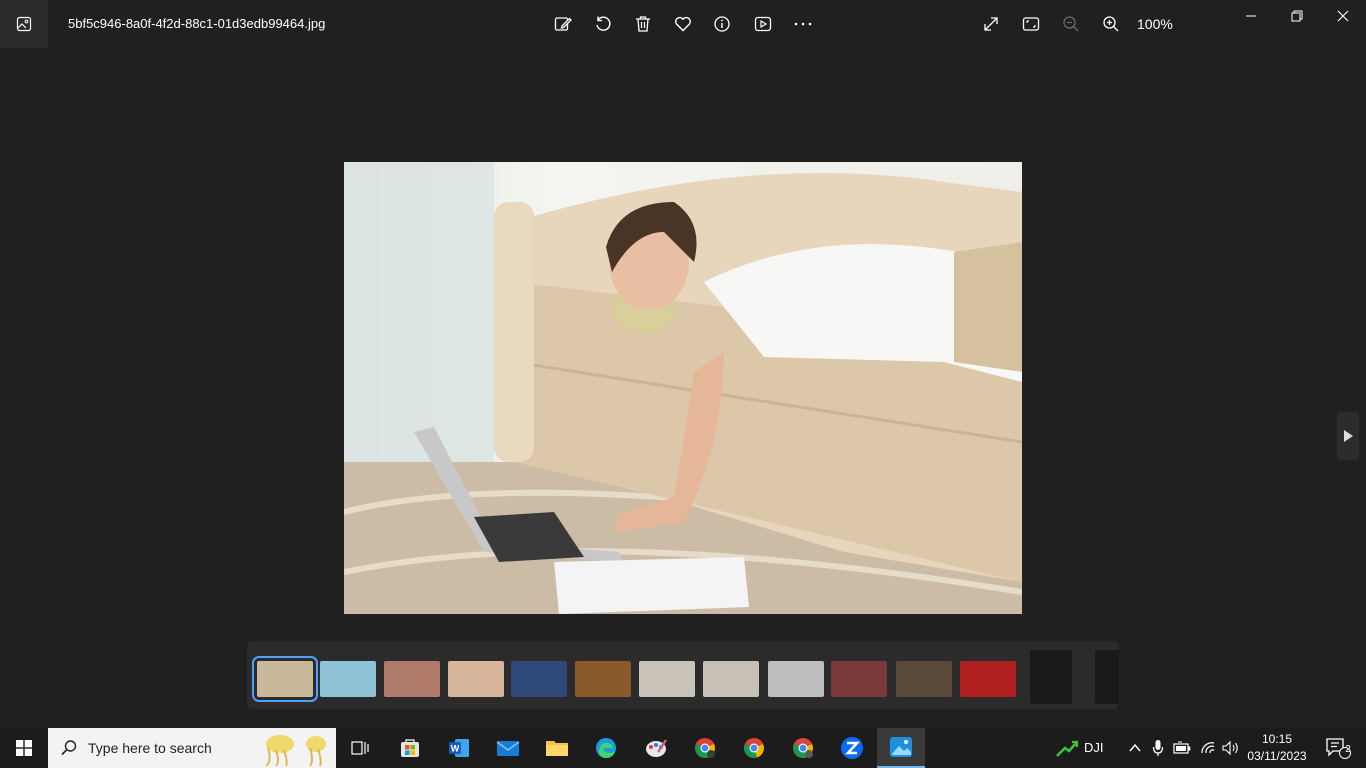 The height and width of the screenshot is (768, 1366). I want to click on task-view-icon, so click(360, 748).